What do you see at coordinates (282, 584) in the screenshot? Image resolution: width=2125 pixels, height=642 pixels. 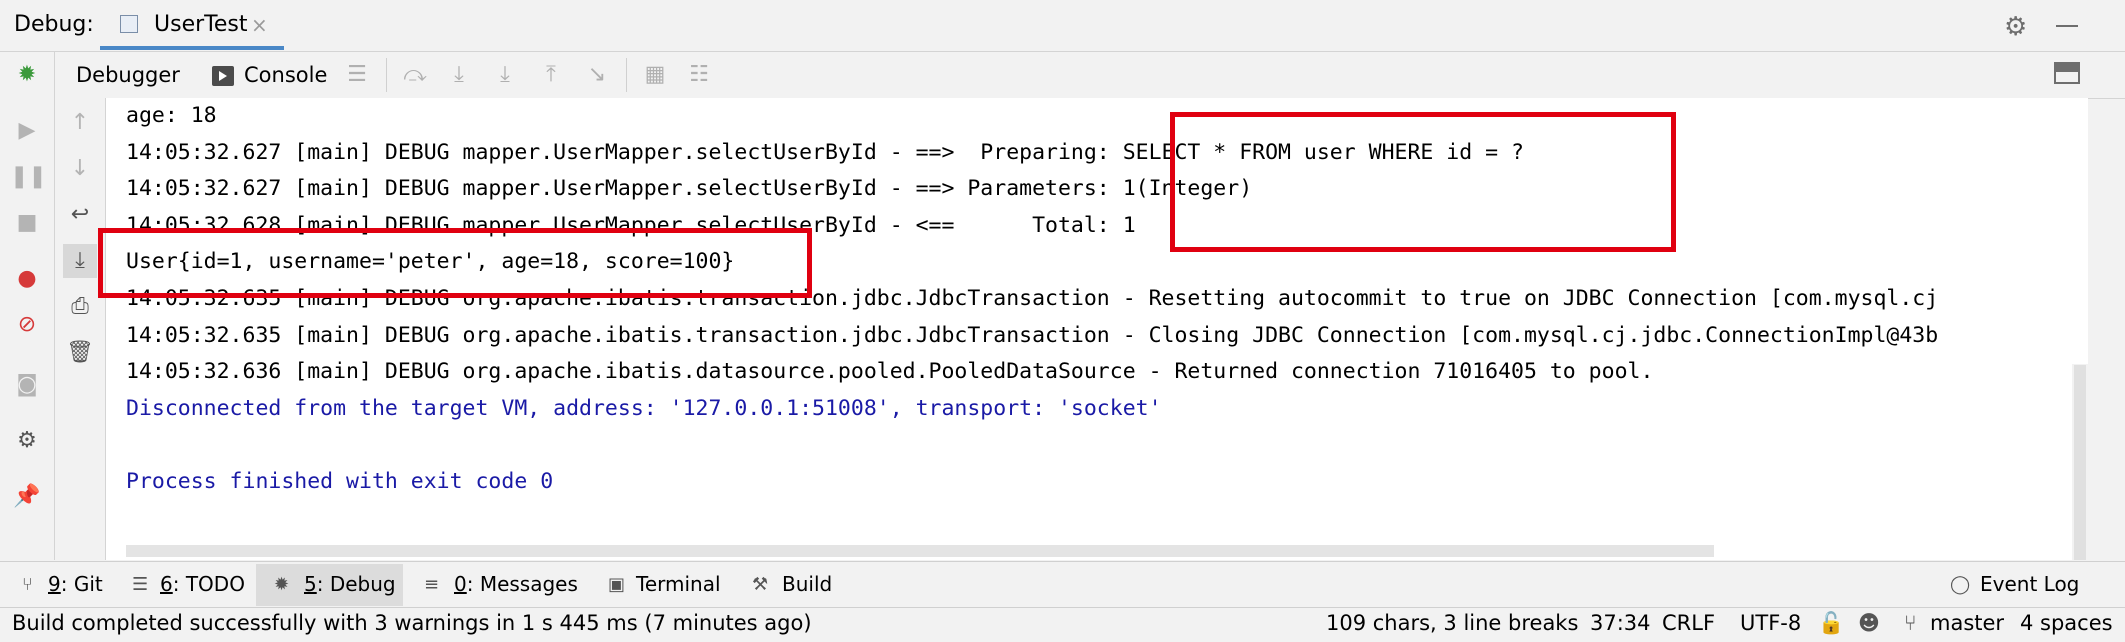 I see `bug-icon: ✹` at bounding box center [282, 584].